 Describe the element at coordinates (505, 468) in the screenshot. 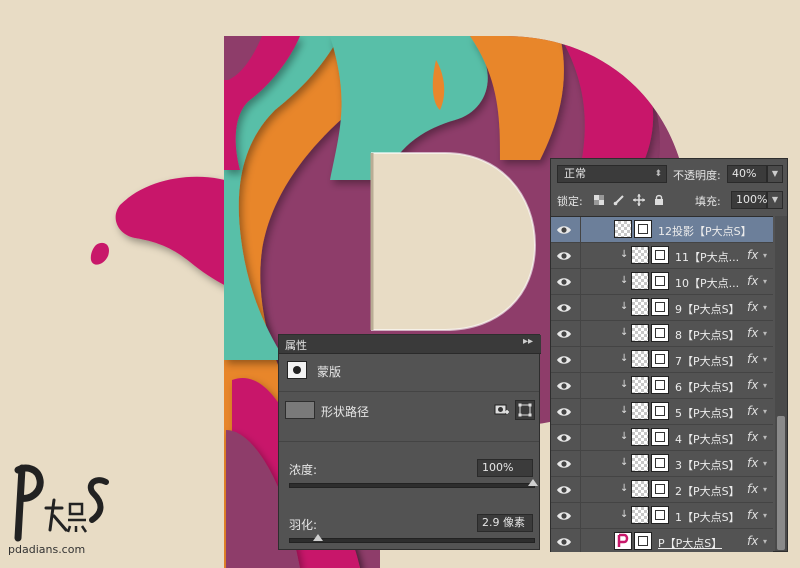

I see `density-input: 100%` at that location.